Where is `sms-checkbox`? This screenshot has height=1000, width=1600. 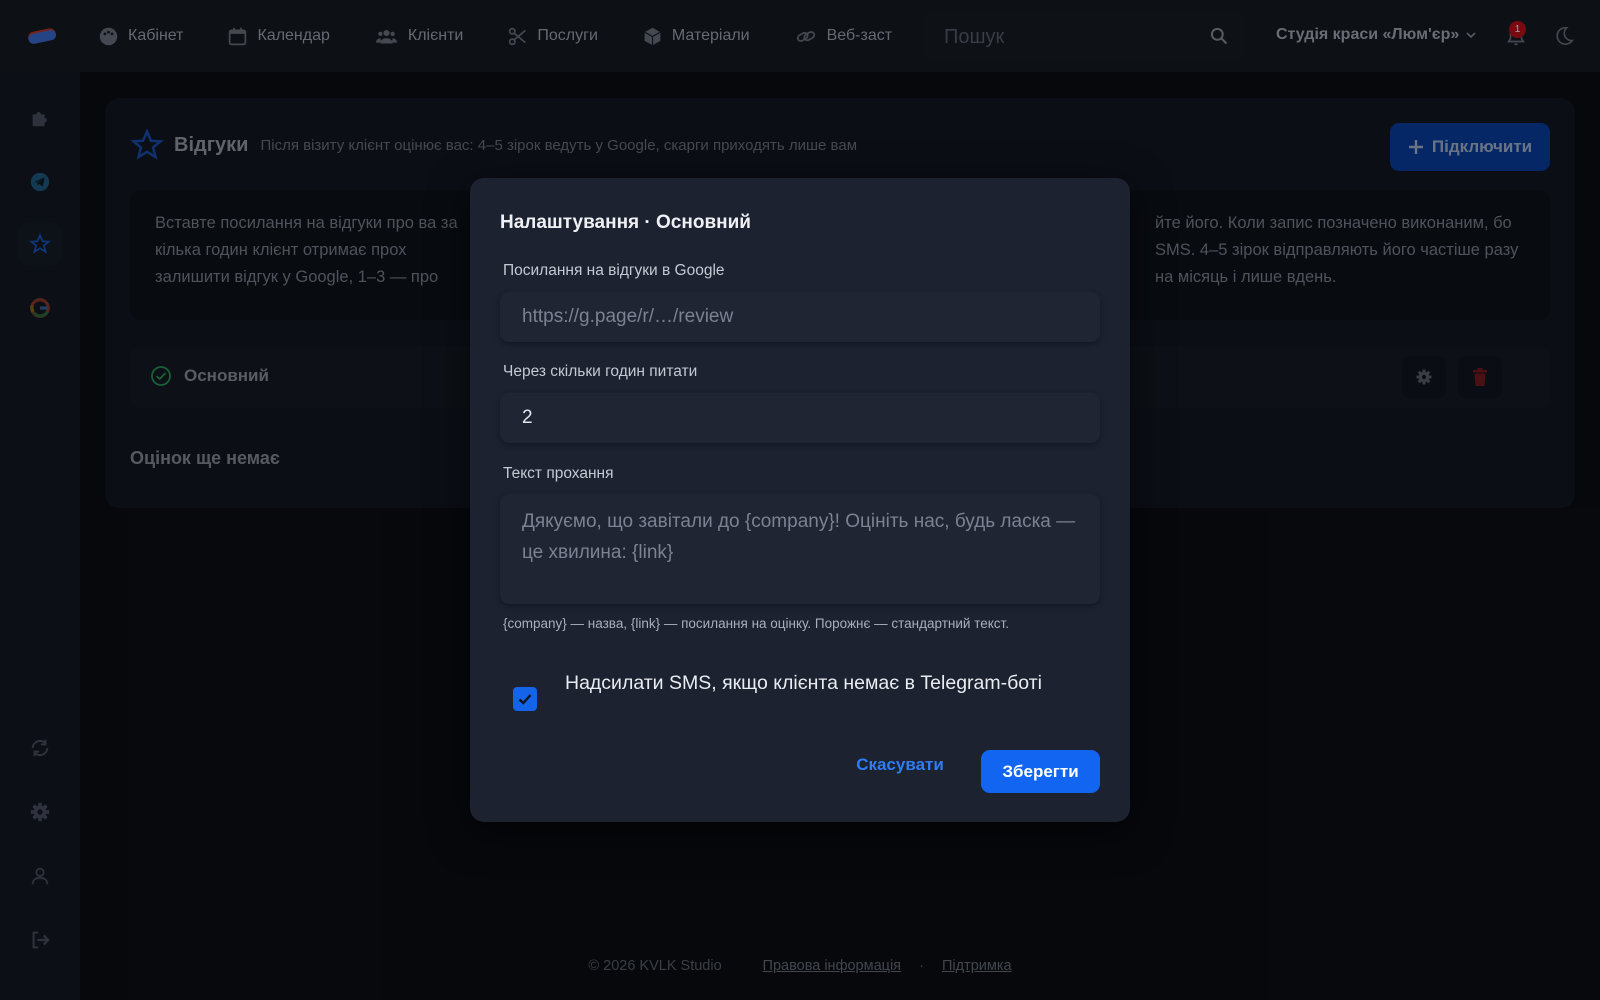 sms-checkbox is located at coordinates (525, 699).